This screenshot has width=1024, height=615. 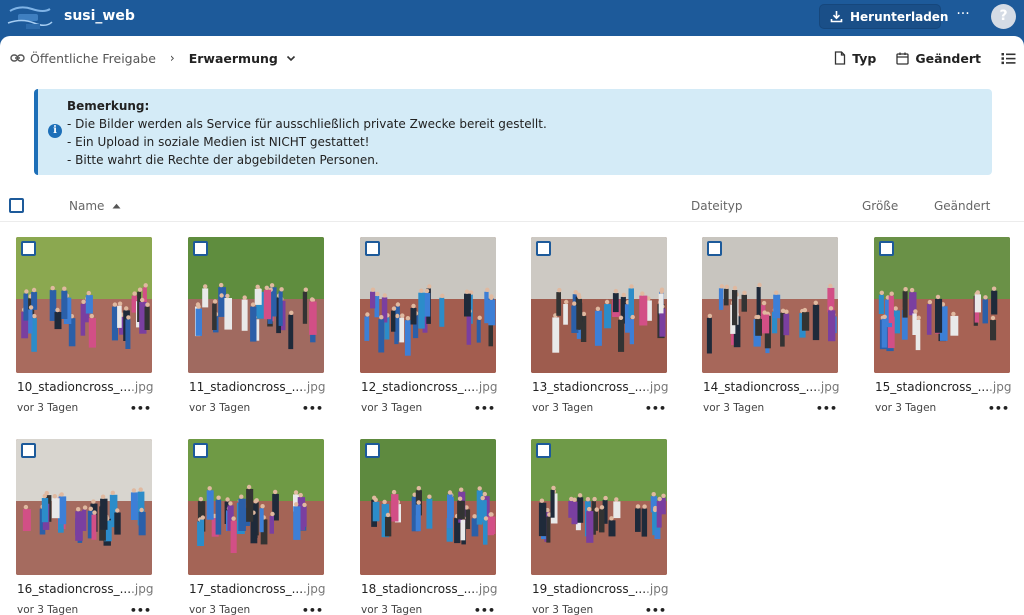 I want to click on file-tile: 19_stadioncross_... .jpgvor 3 Tagen •••, so click(x=599, y=527).